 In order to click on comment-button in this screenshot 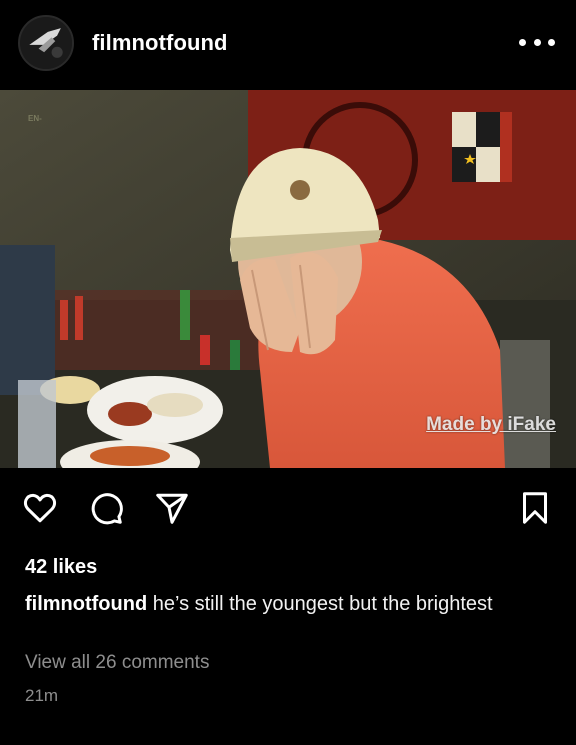, I will do `click(106, 508)`.